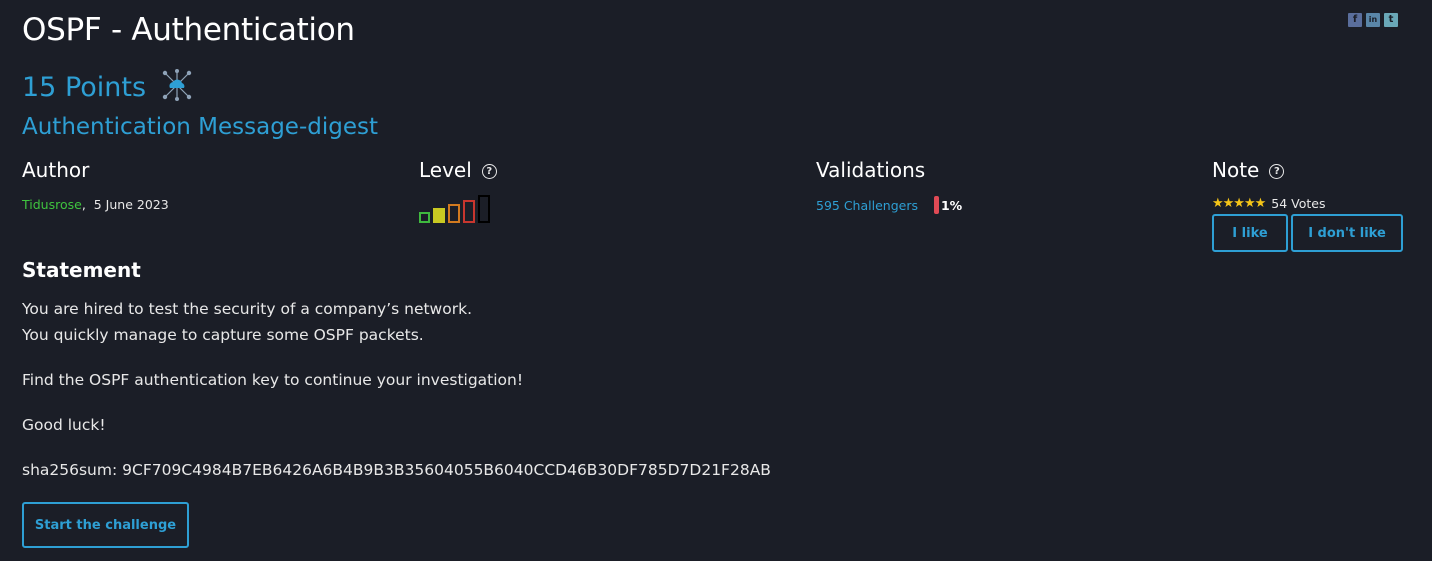  I want to click on validations-line: 595 Challengers 1%, so click(889, 205).